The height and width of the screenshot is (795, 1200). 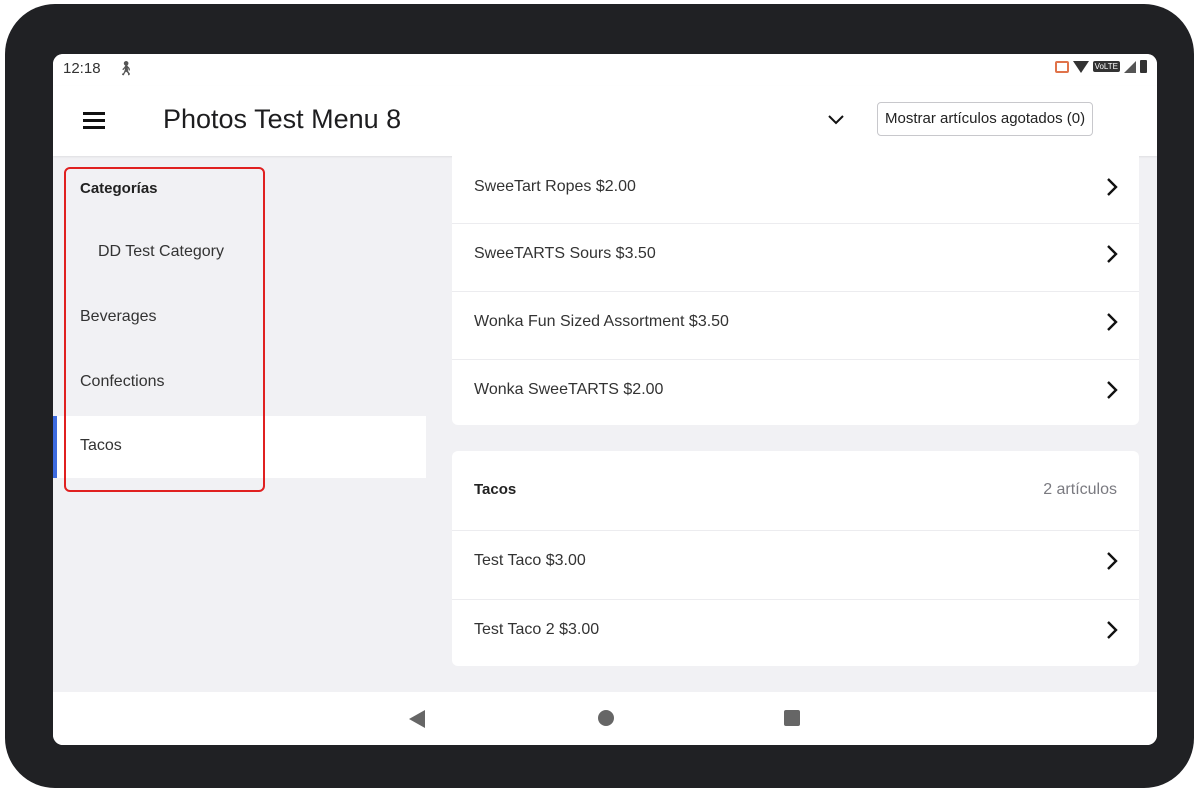 I want to click on sidebar-item-label: DD Test Category, so click(x=161, y=251).